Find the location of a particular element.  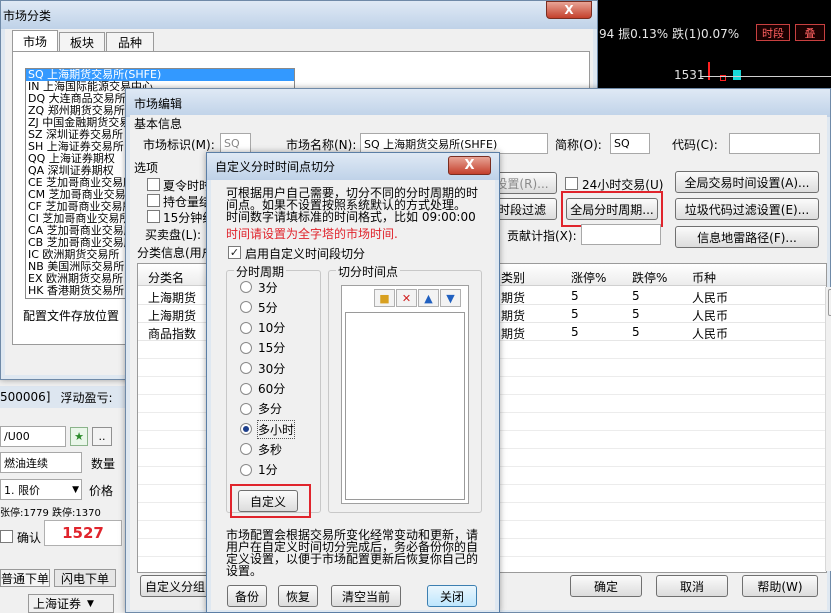

open-interest-checkbox is located at coordinates (153, 200).